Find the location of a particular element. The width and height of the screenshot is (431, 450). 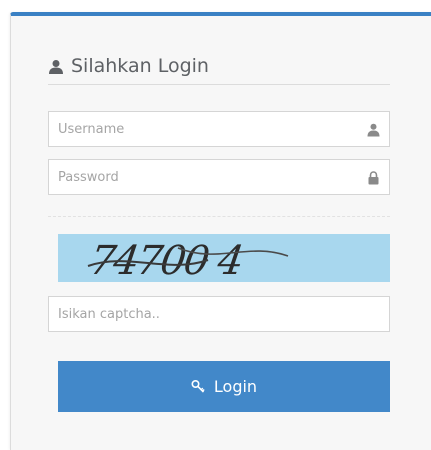

key-icon is located at coordinates (198, 386).